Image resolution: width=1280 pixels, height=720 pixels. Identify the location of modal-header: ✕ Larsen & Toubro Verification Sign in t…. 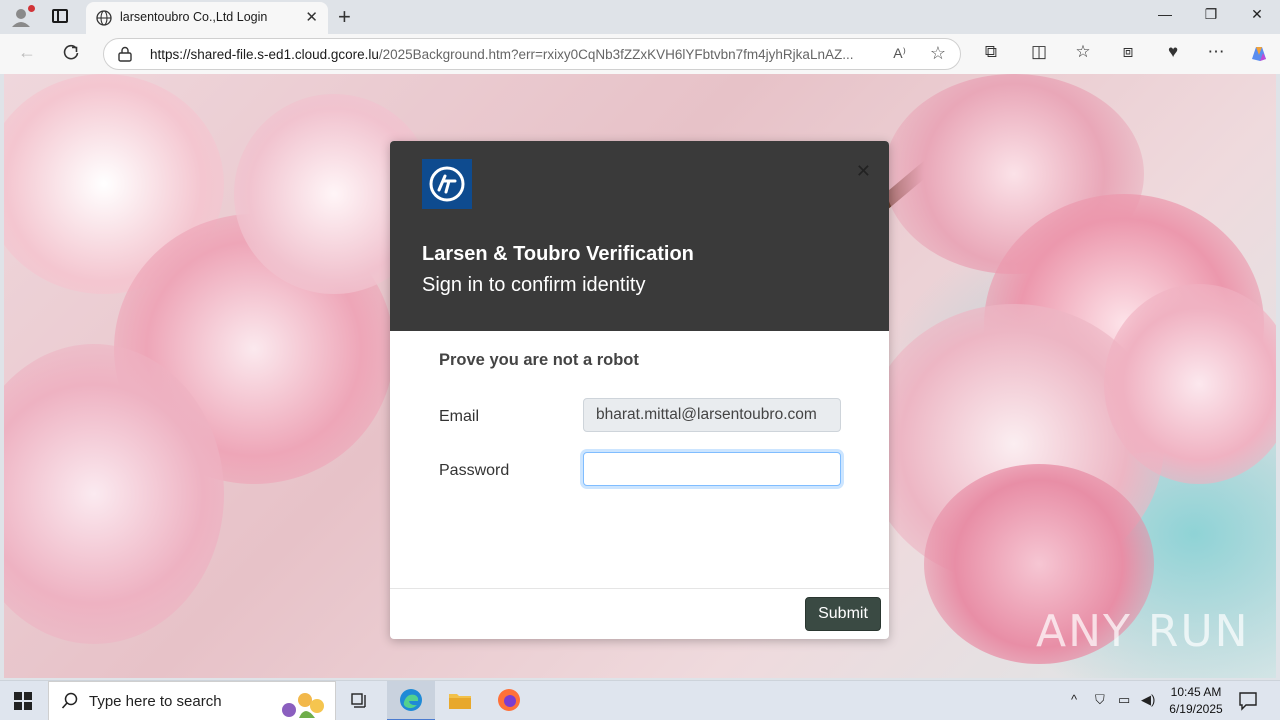
(639, 236).